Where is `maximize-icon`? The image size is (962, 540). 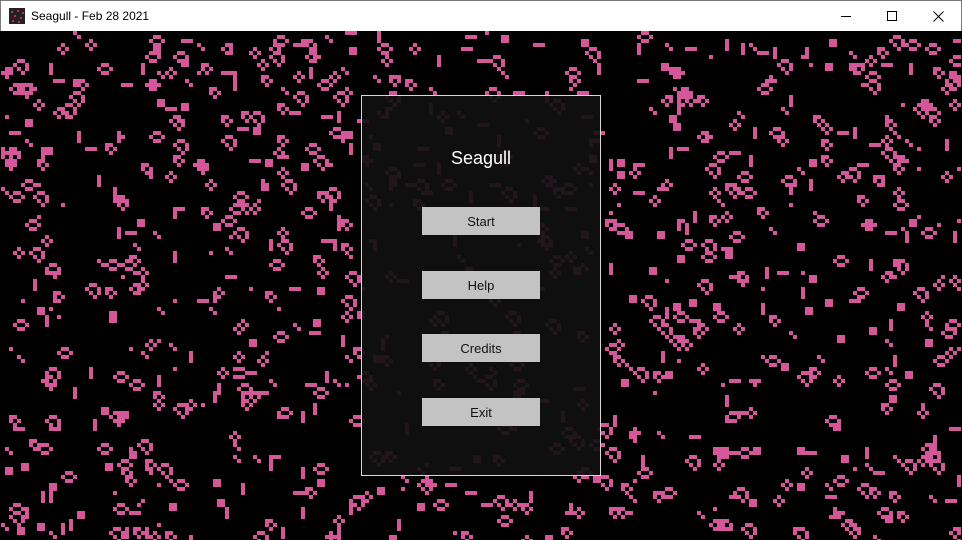 maximize-icon is located at coordinates (892, 16).